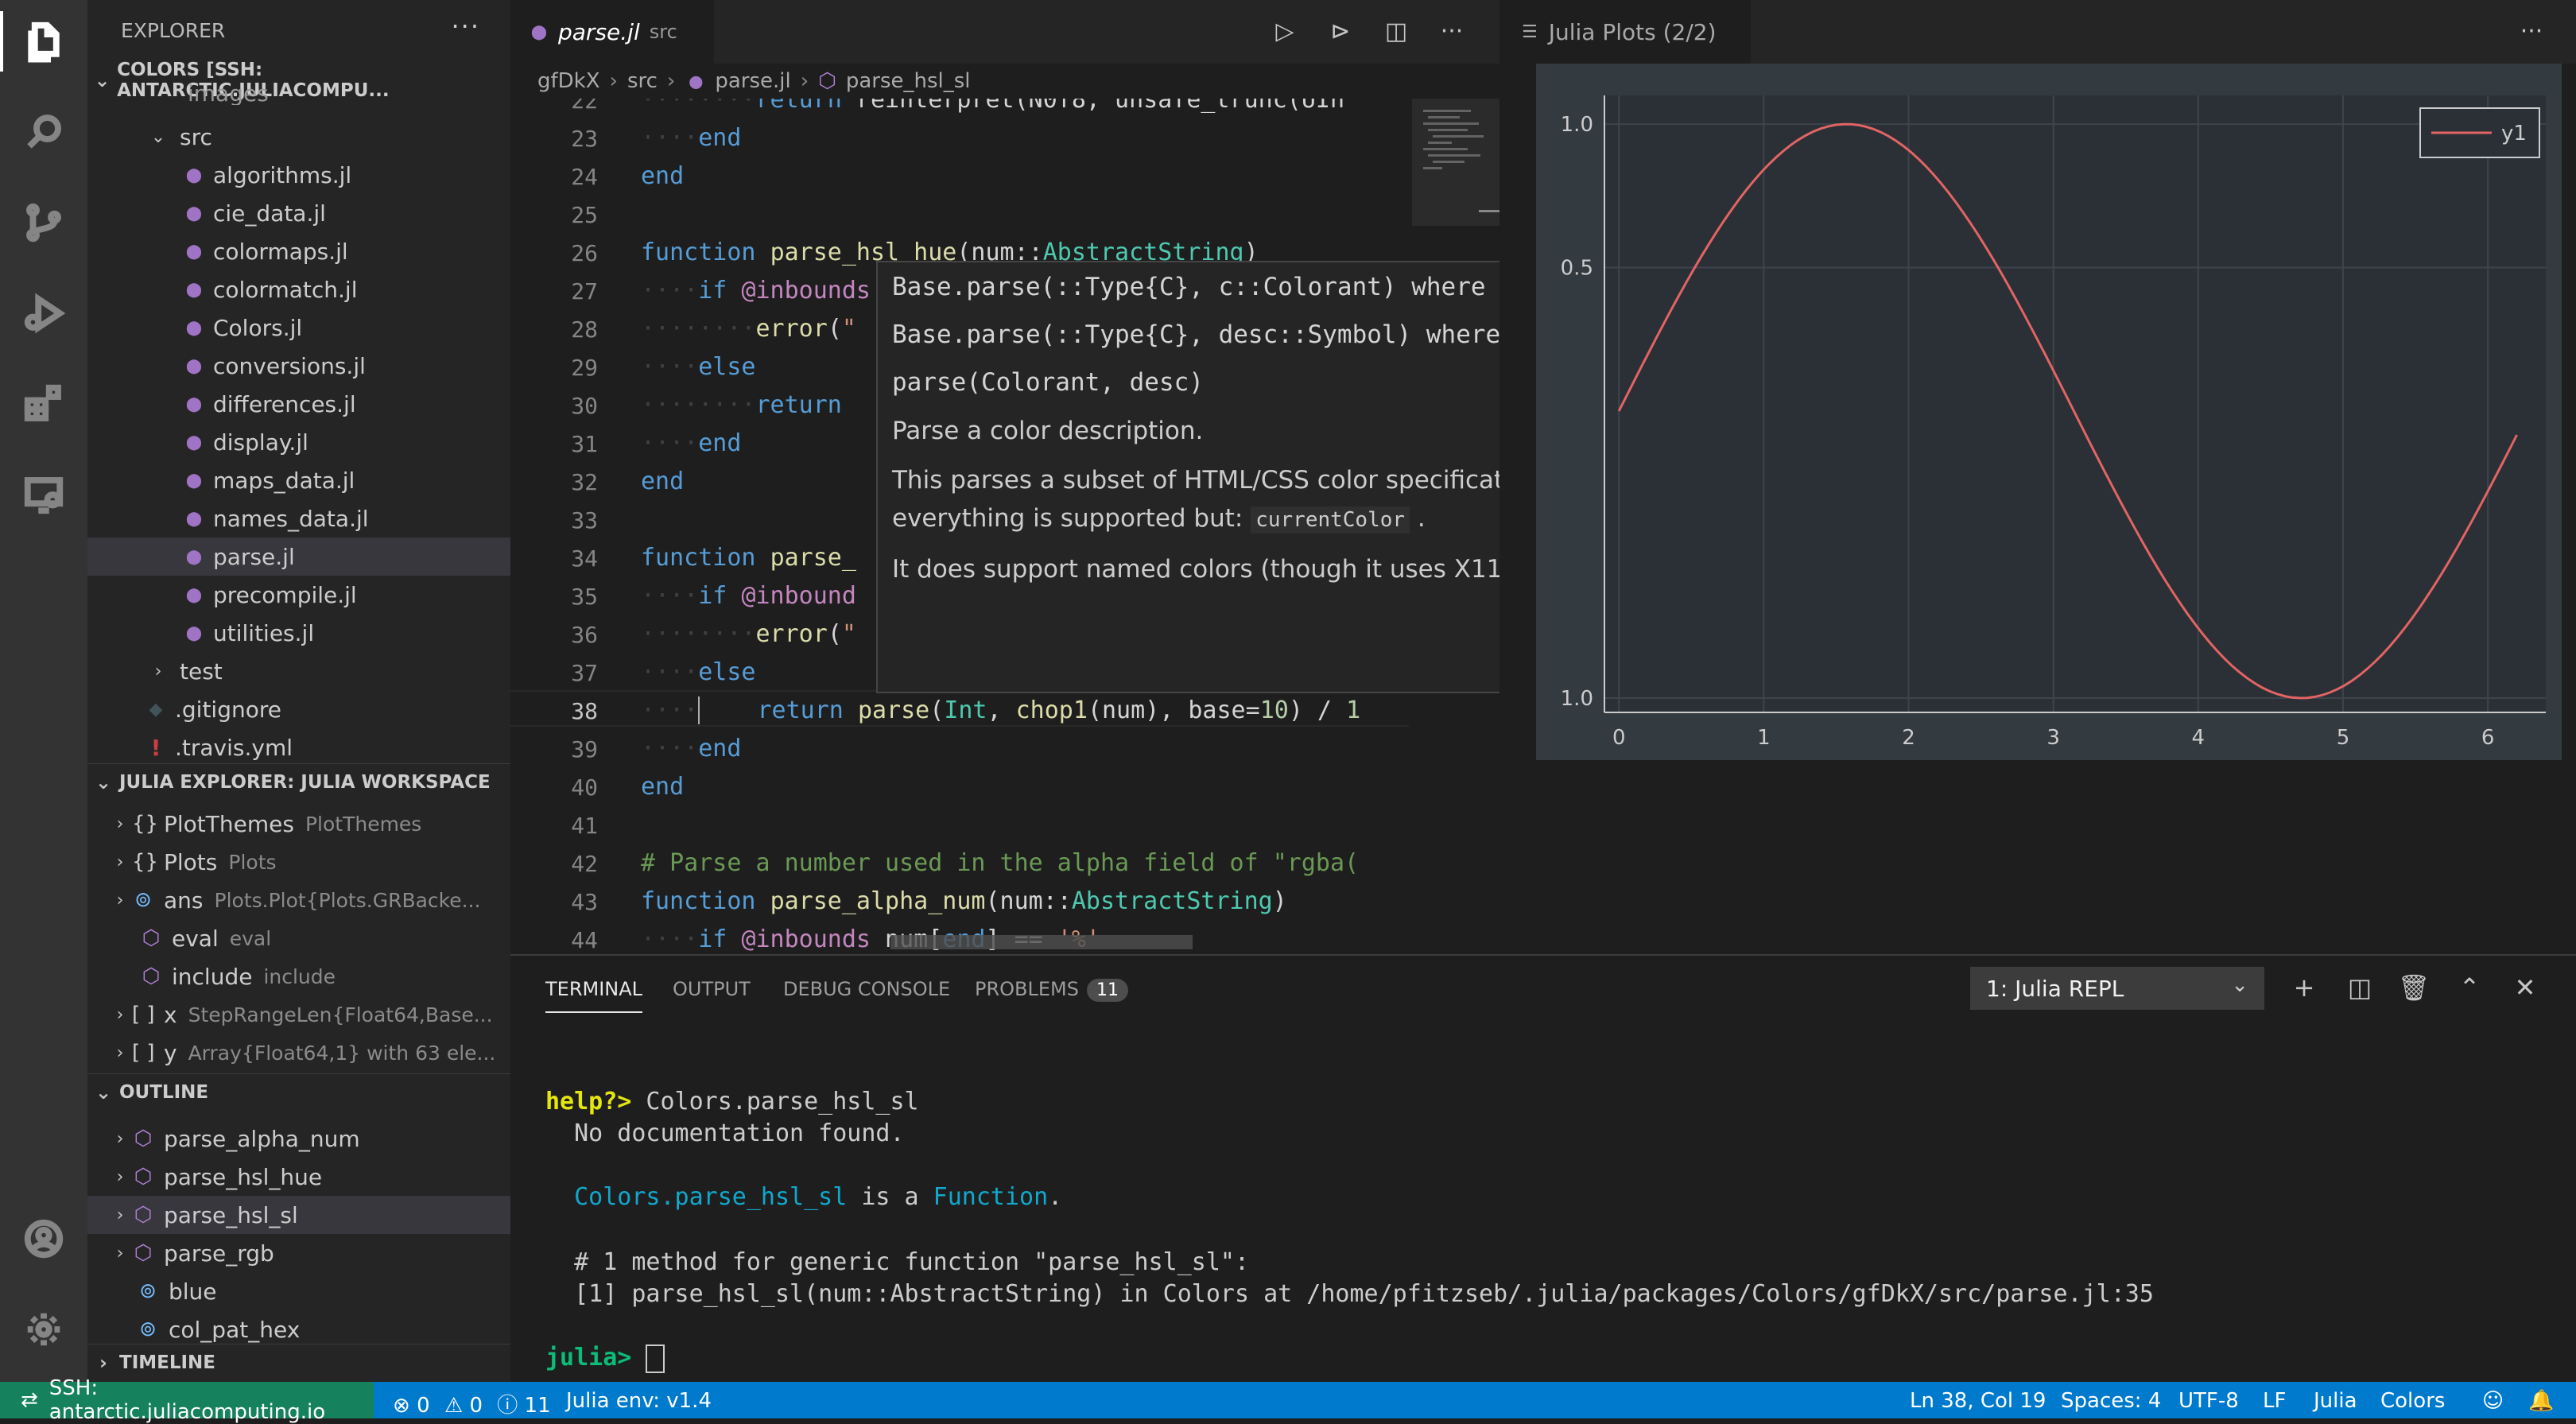 Image resolution: width=2576 pixels, height=1424 pixels. Describe the element at coordinates (1340, 32) in the screenshot. I see `debug-file-icon: ⊳` at that location.